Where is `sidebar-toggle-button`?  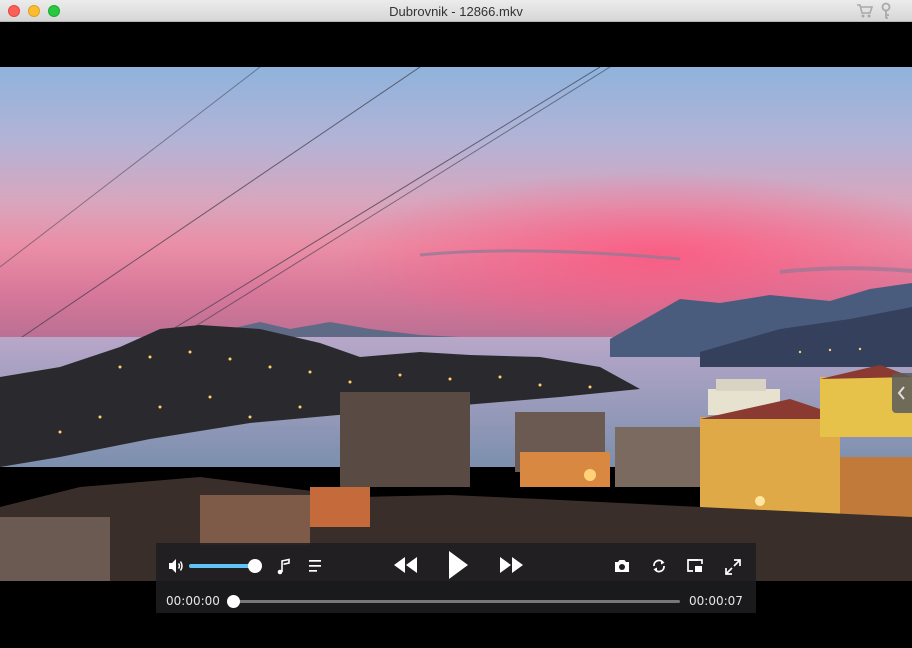 sidebar-toggle-button is located at coordinates (902, 393).